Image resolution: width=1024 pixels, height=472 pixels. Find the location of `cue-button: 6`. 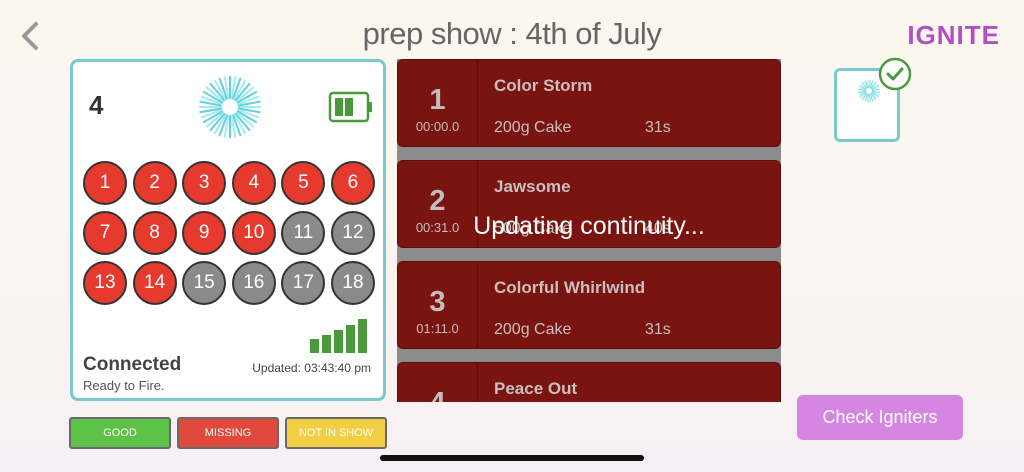

cue-button: 6 is located at coordinates (352, 183).